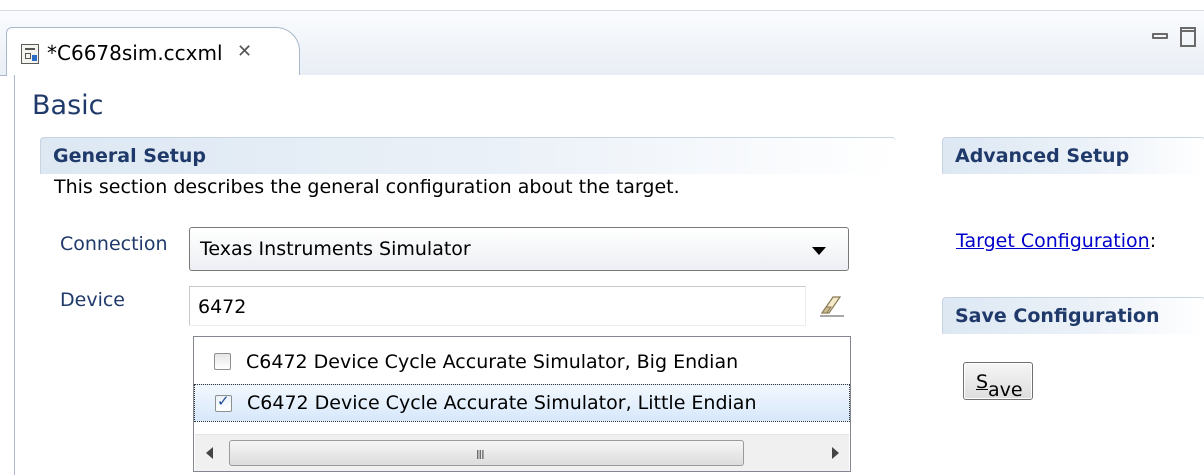 The width and height of the screenshot is (1204, 475). Describe the element at coordinates (209, 453) in the screenshot. I see `scroll-left-icon` at that location.